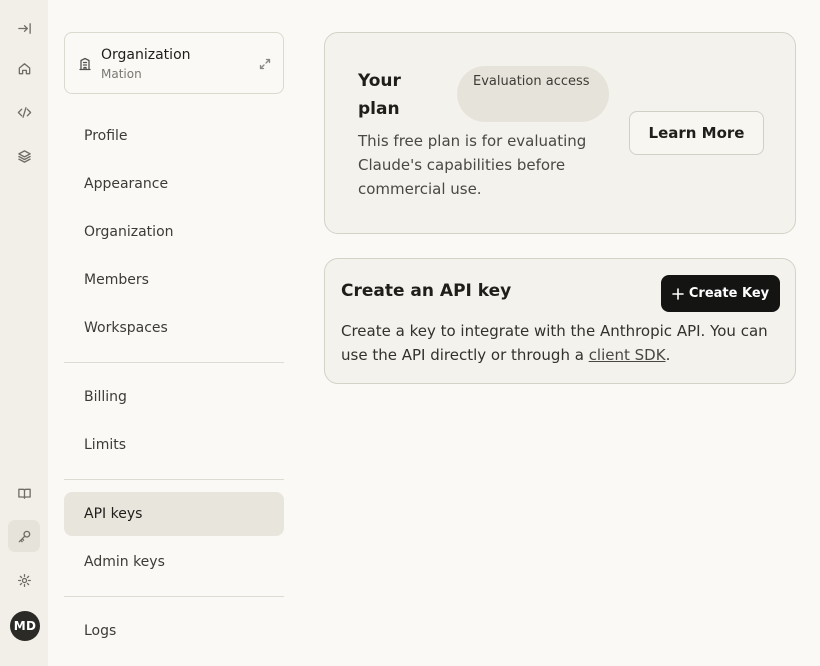 This screenshot has width=820, height=666. What do you see at coordinates (533, 94) in the screenshot?
I see `plan-badge: Evaluation access` at bounding box center [533, 94].